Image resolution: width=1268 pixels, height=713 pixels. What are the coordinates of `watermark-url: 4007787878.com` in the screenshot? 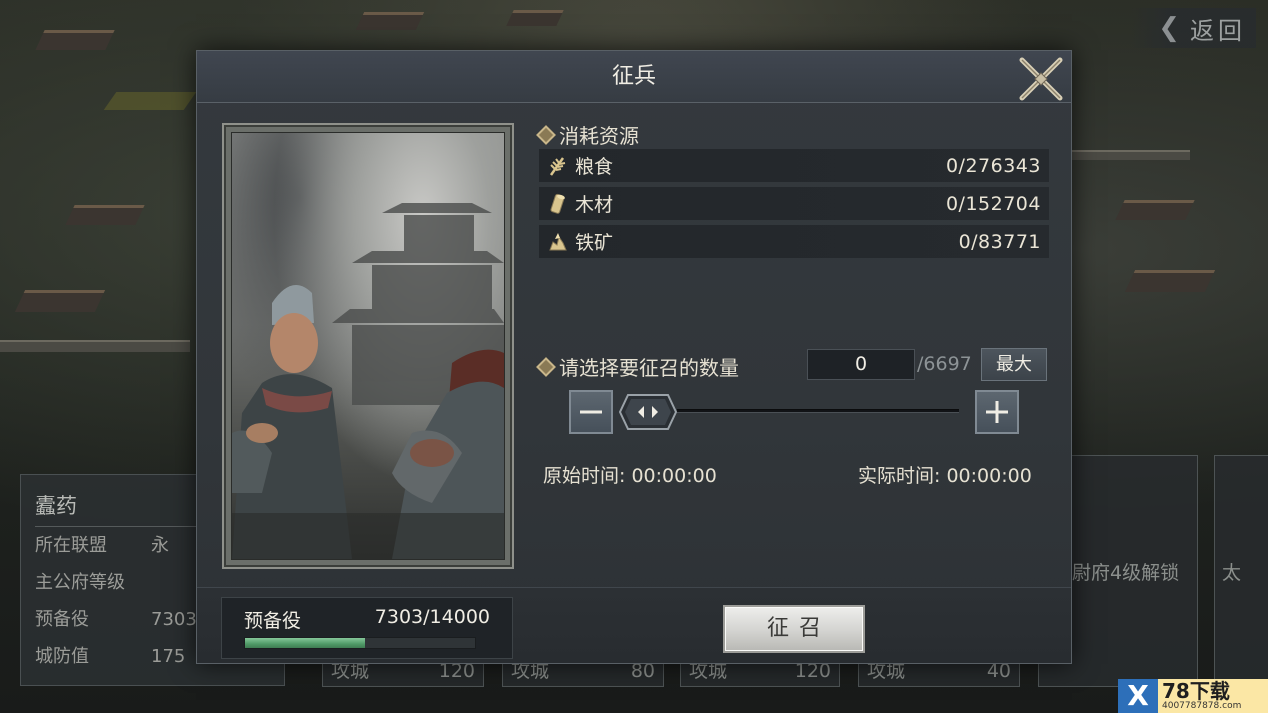 It's located at (1202, 705).